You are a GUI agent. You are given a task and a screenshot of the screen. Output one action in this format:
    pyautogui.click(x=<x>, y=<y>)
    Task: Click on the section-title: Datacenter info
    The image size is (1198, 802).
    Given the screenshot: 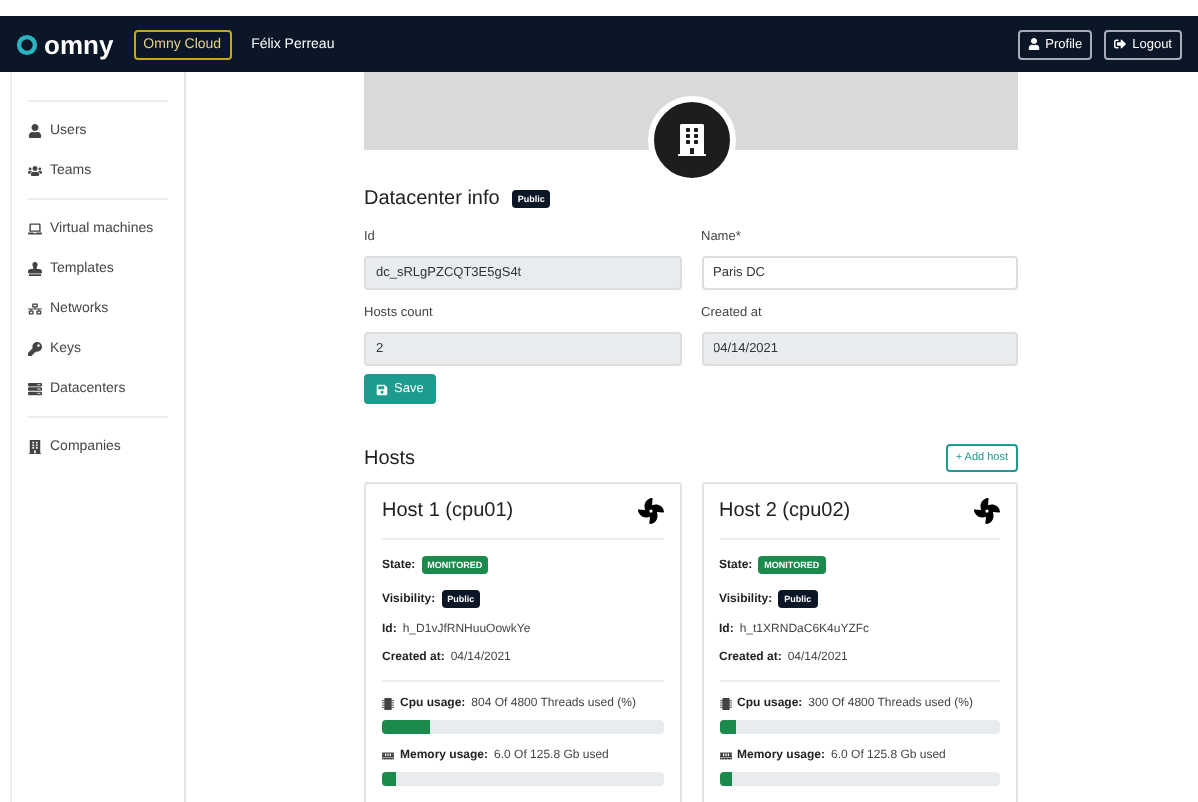 What is the action you would take?
    pyautogui.click(x=432, y=199)
    